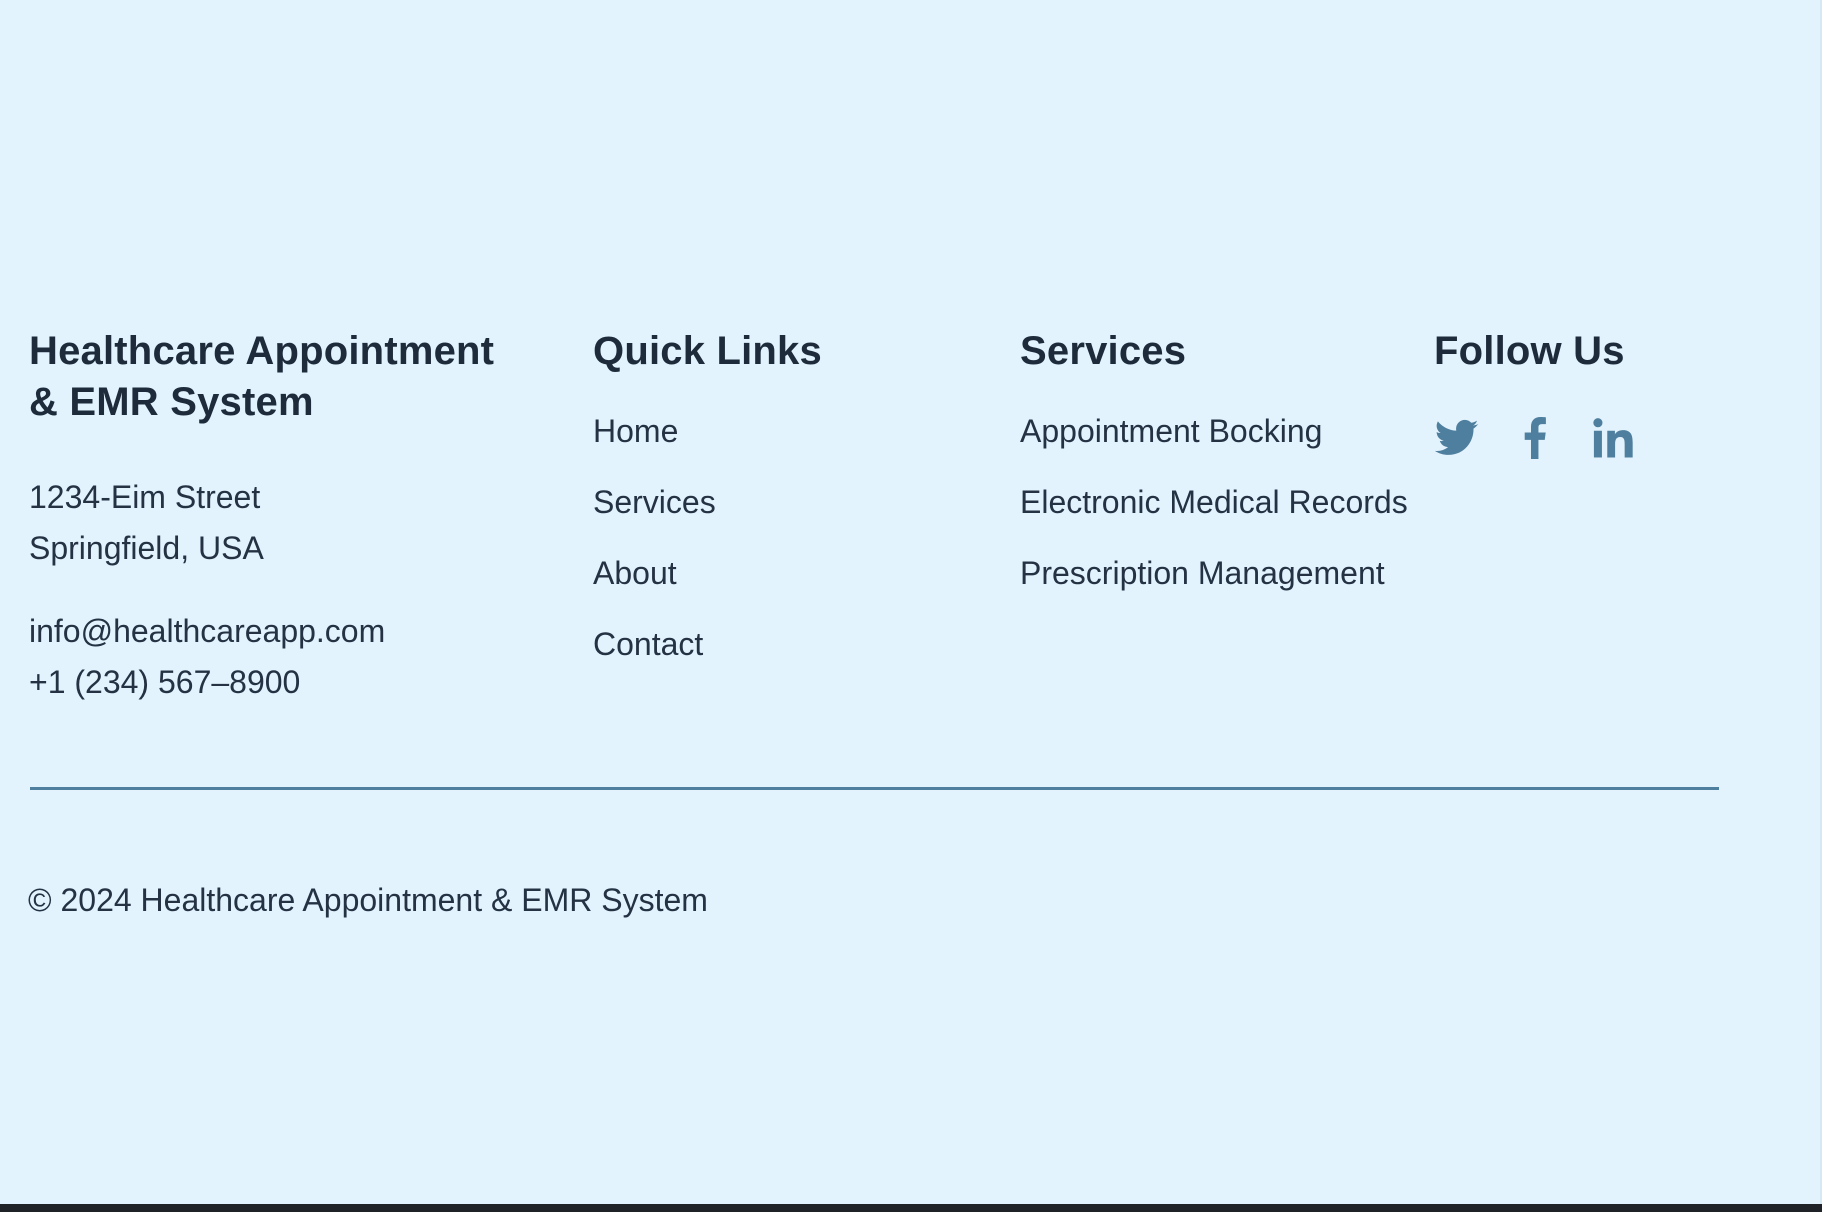 Image resolution: width=1822 pixels, height=1212 pixels. Describe the element at coordinates (1604, 393) in the screenshot. I see `follow-us-column: Follow Us` at that location.